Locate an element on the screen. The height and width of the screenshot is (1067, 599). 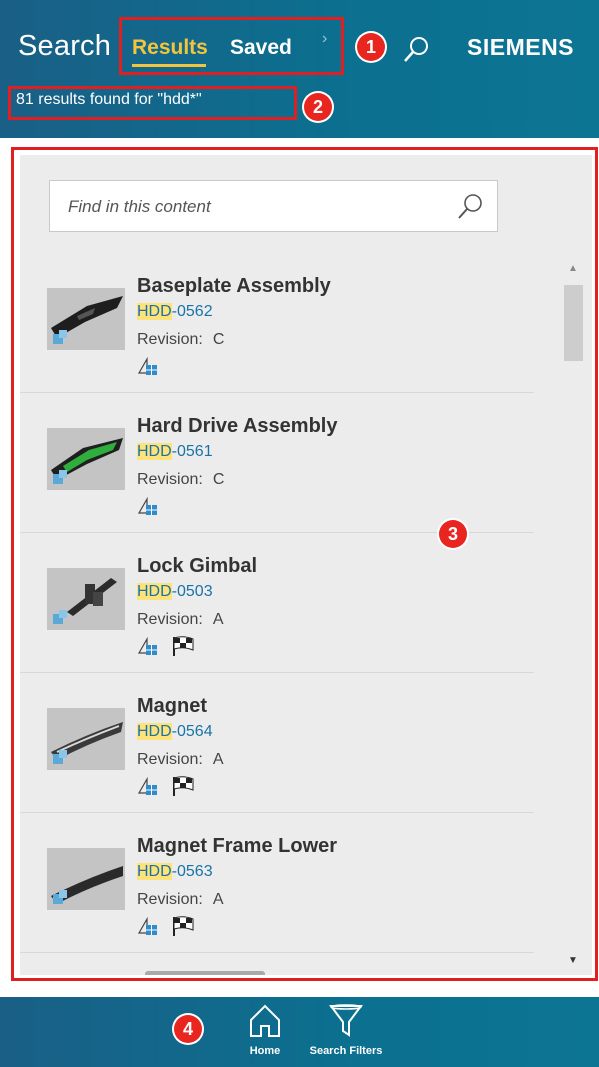
nav-search-filters: Search Filters is located at coordinates (346, 1029).